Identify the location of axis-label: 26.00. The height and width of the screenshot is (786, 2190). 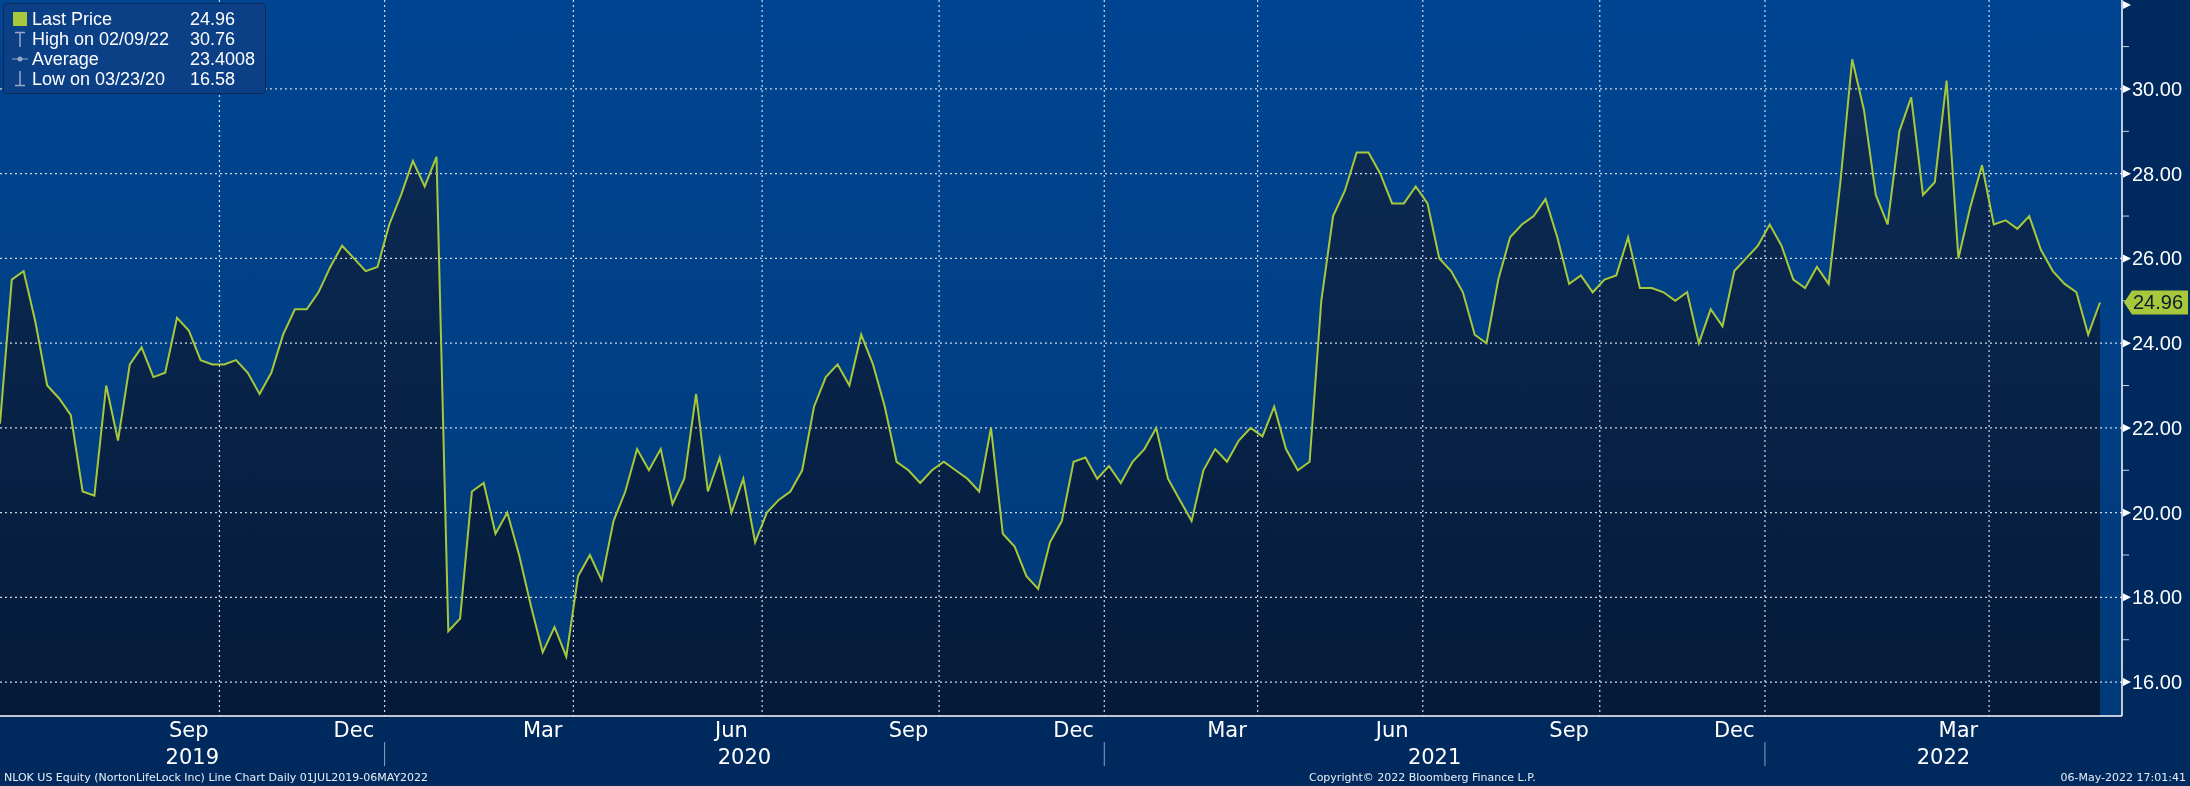
(2157, 258).